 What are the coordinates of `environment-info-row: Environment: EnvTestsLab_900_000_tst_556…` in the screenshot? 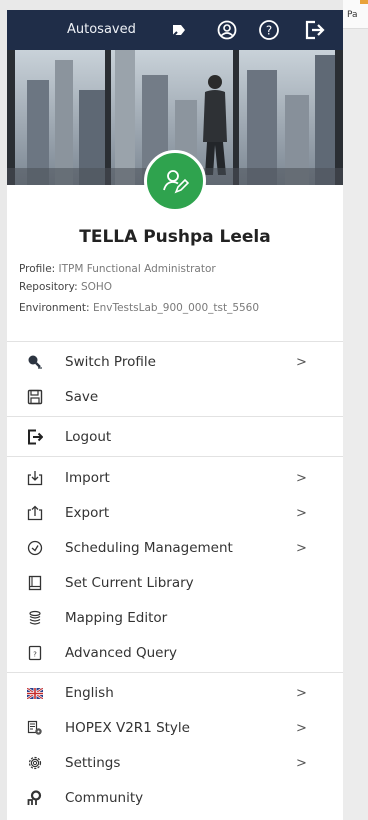 It's located at (139, 308).